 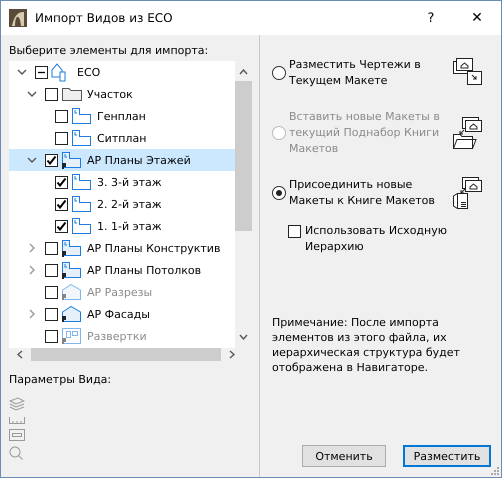 What do you see at coordinates (129, 226) in the screenshot?
I see `tree-item-label: 1. 1-й этаж` at bounding box center [129, 226].